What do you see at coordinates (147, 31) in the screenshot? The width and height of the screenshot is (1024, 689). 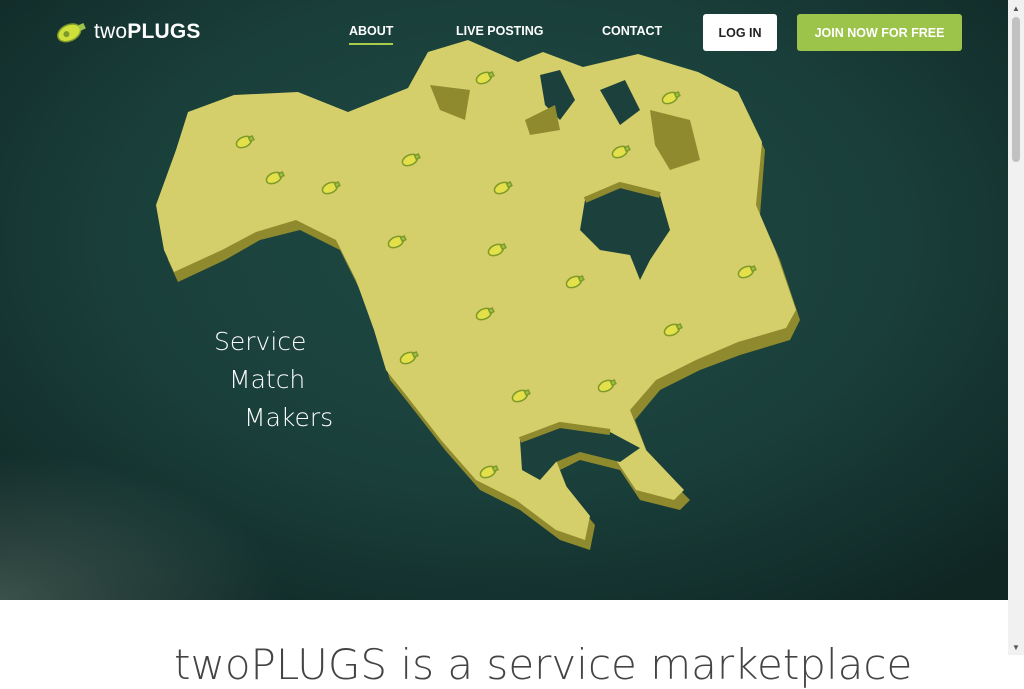 I see `brand-name: twoPLUGS` at bounding box center [147, 31].